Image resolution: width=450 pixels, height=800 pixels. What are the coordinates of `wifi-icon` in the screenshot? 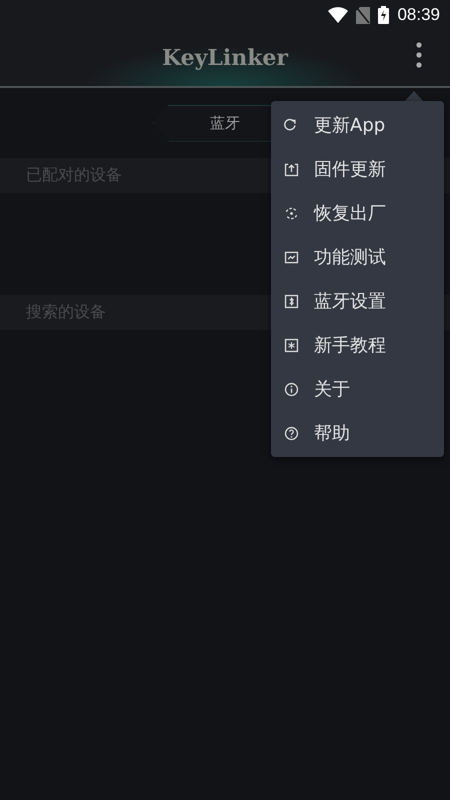 It's located at (338, 15).